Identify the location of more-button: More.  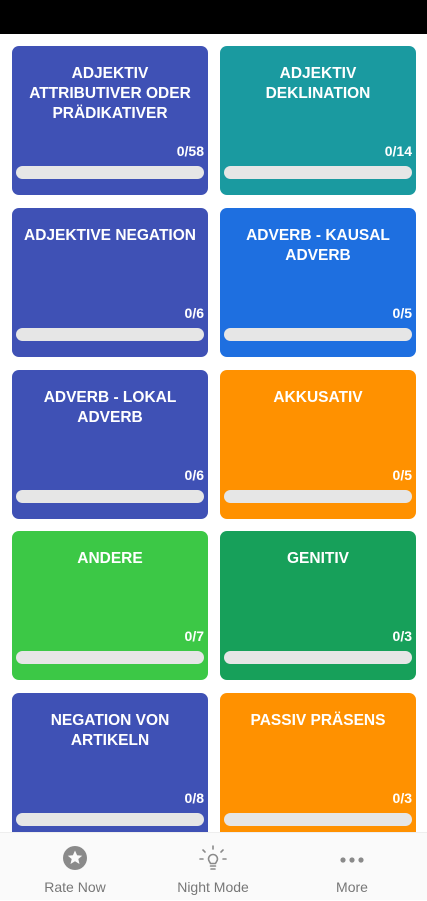
(352, 867).